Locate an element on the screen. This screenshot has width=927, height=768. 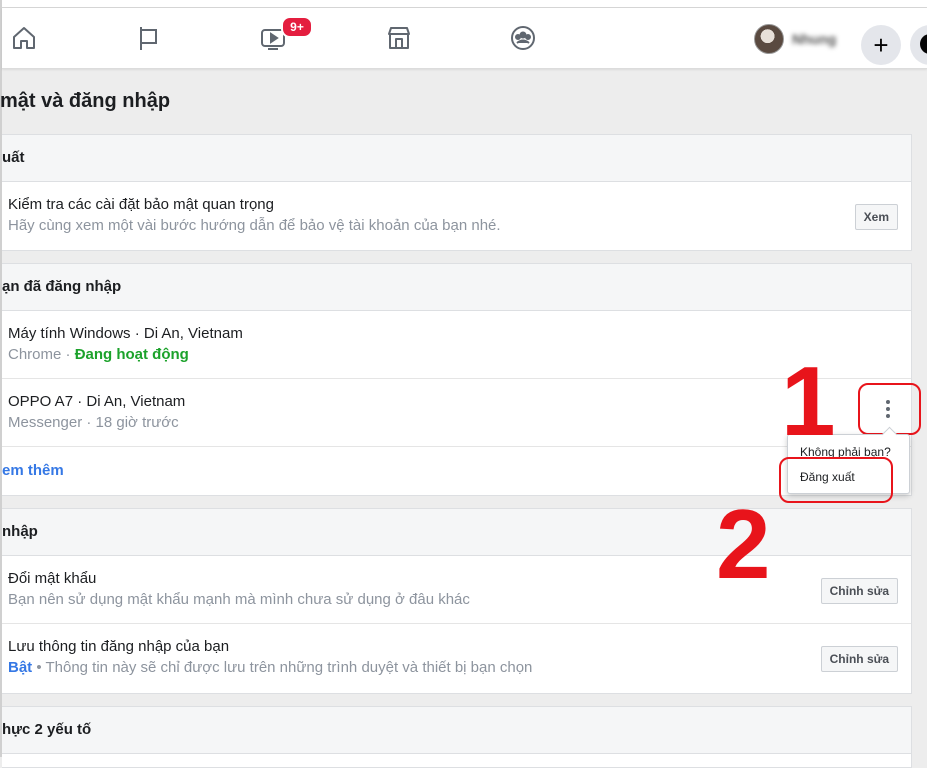
two-factor-card: hực 2 yếu tố is located at coordinates (457, 737).